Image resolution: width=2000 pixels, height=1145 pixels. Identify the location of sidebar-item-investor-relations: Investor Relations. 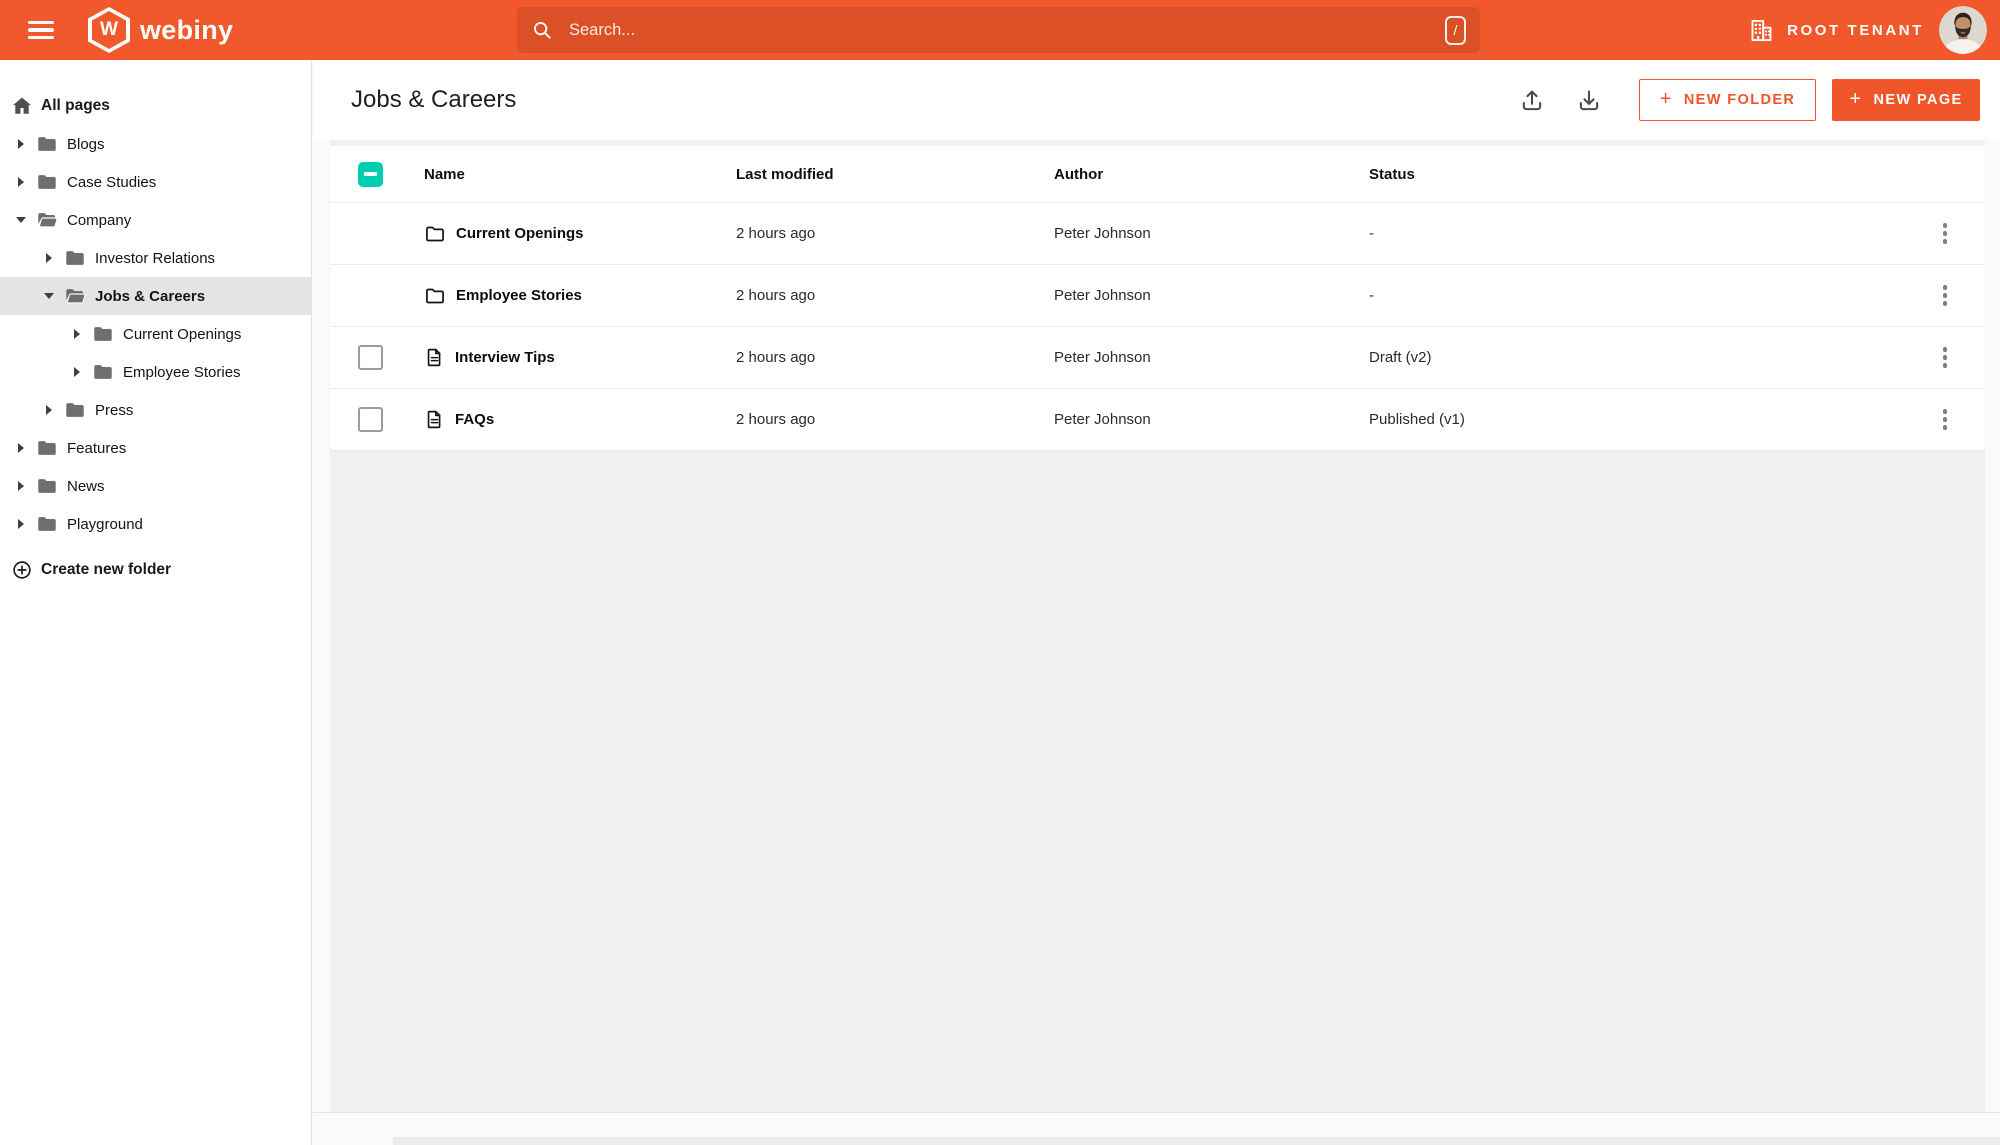
(155, 258).